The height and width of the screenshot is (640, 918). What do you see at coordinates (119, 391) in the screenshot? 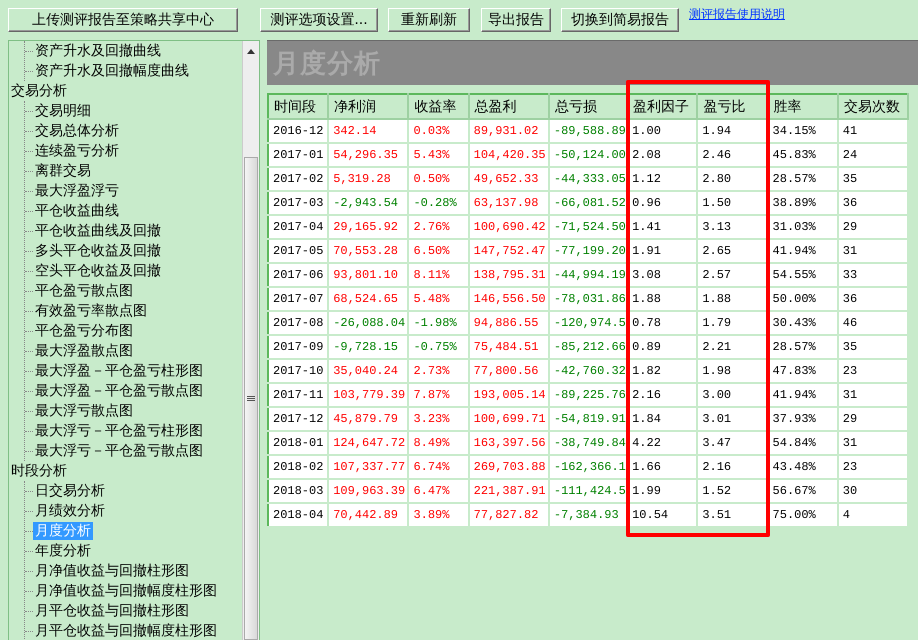
I see `tree-item: 最大浮盈－平仓盈亏散点图` at bounding box center [119, 391].